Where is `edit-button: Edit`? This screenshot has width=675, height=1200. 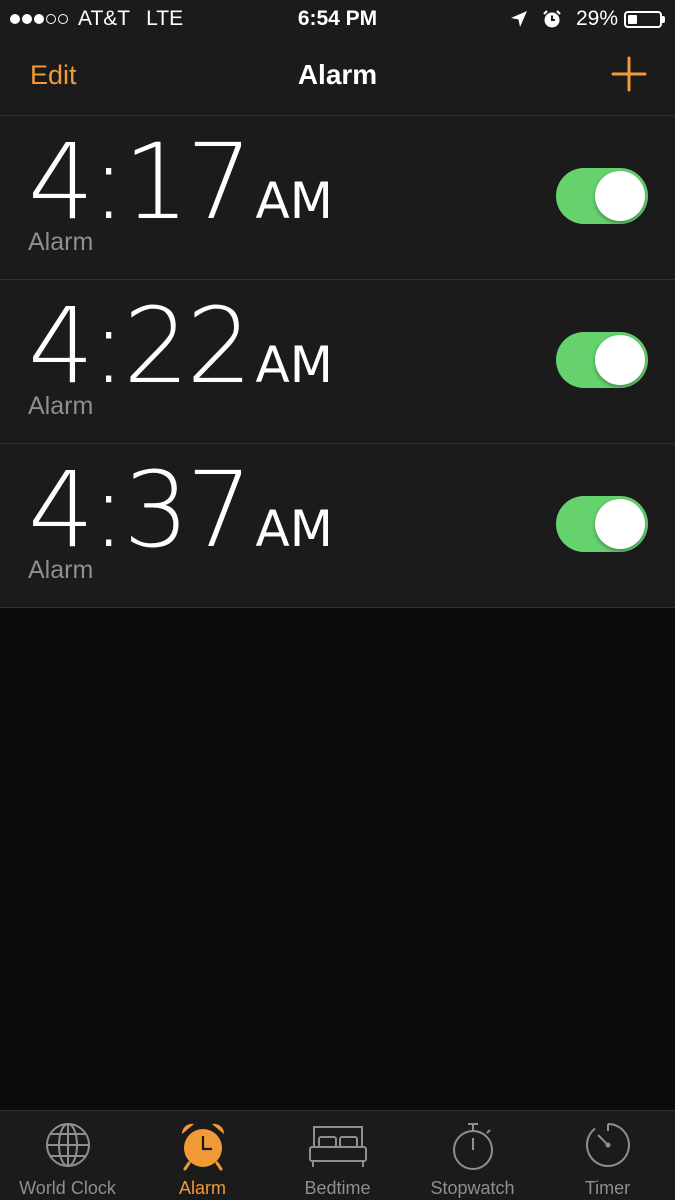
edit-button: Edit is located at coordinates (53, 75).